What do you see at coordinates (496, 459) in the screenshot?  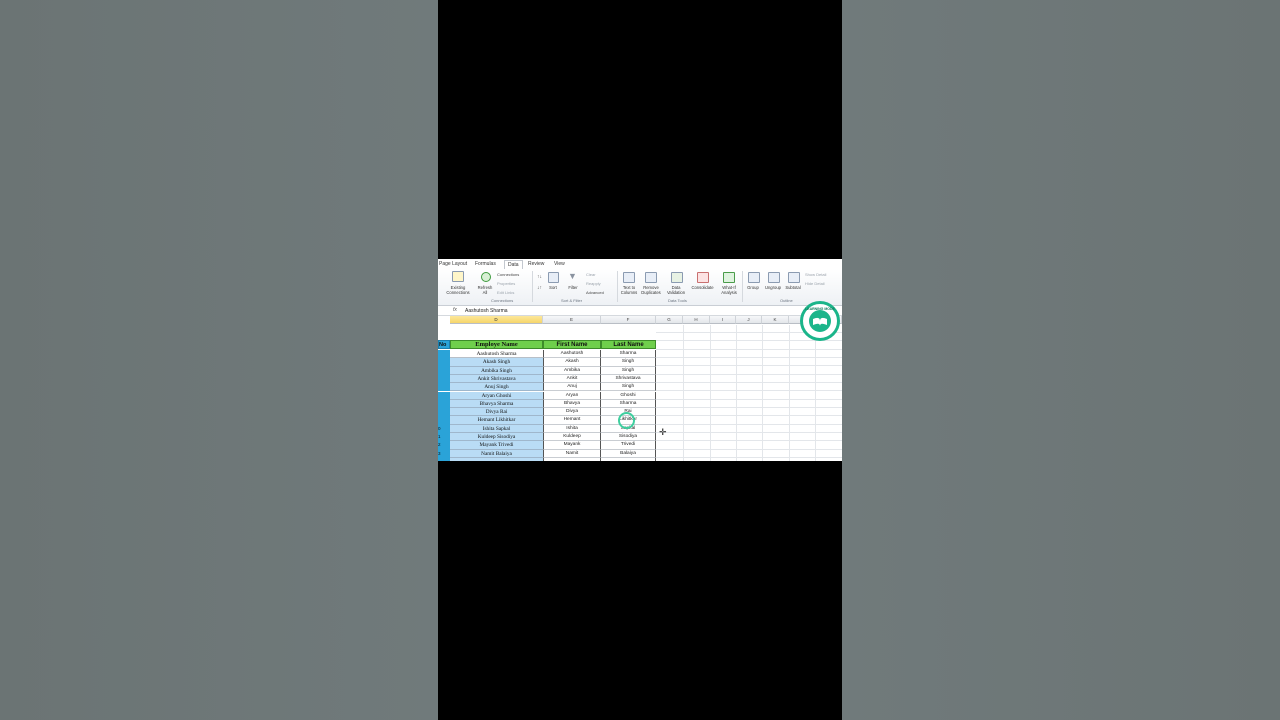 I see `cell-employe-name` at bounding box center [496, 459].